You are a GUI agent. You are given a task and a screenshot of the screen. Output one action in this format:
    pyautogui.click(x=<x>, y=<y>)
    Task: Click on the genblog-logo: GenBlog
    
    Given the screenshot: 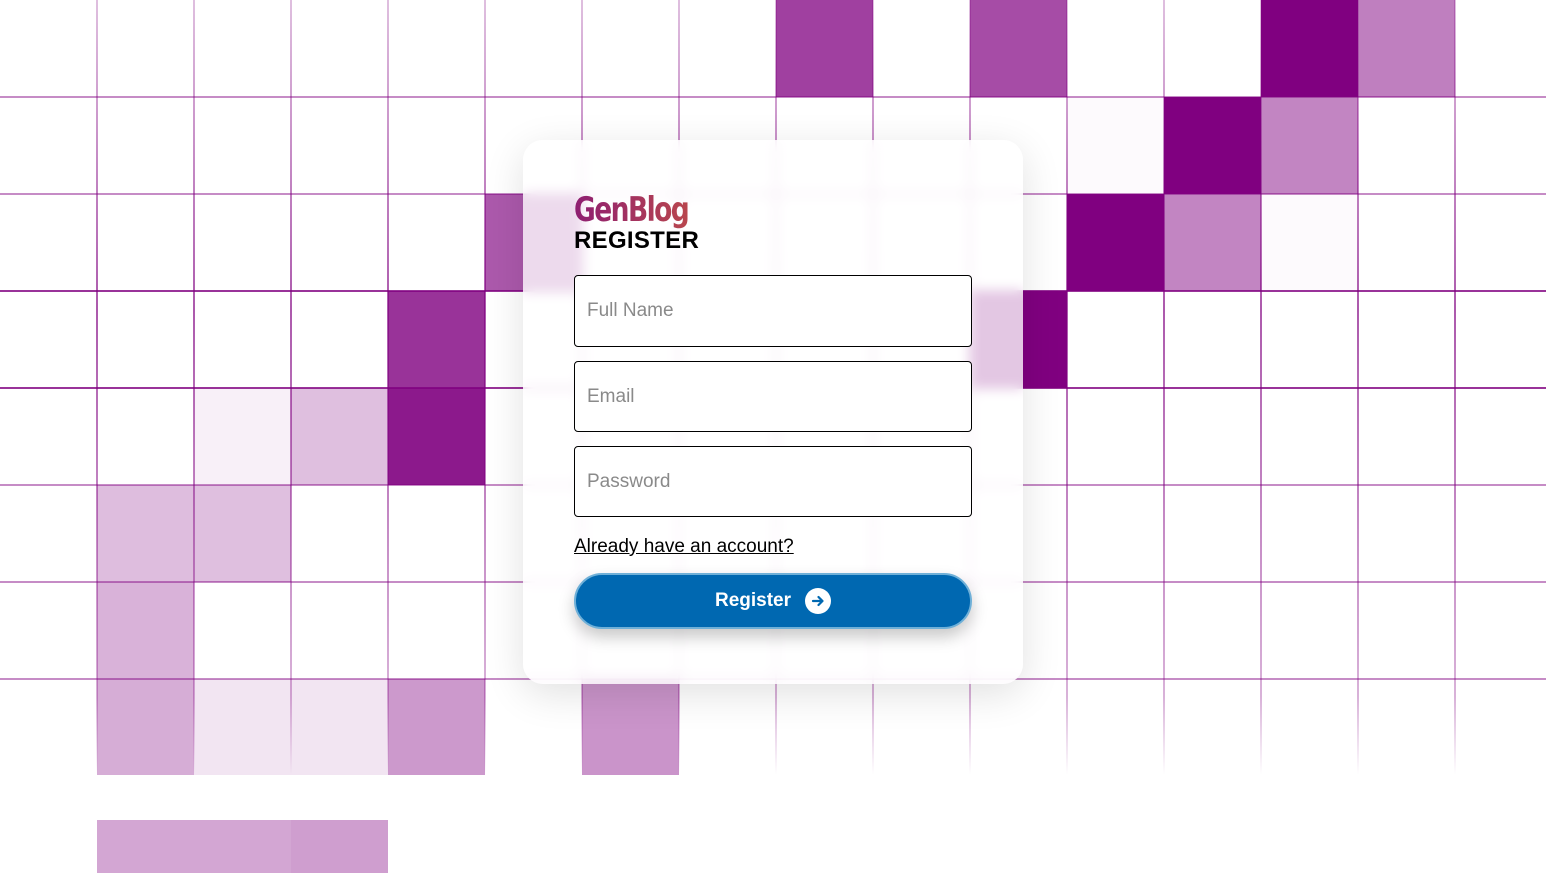 What is the action you would take?
    pyautogui.click(x=729, y=210)
    